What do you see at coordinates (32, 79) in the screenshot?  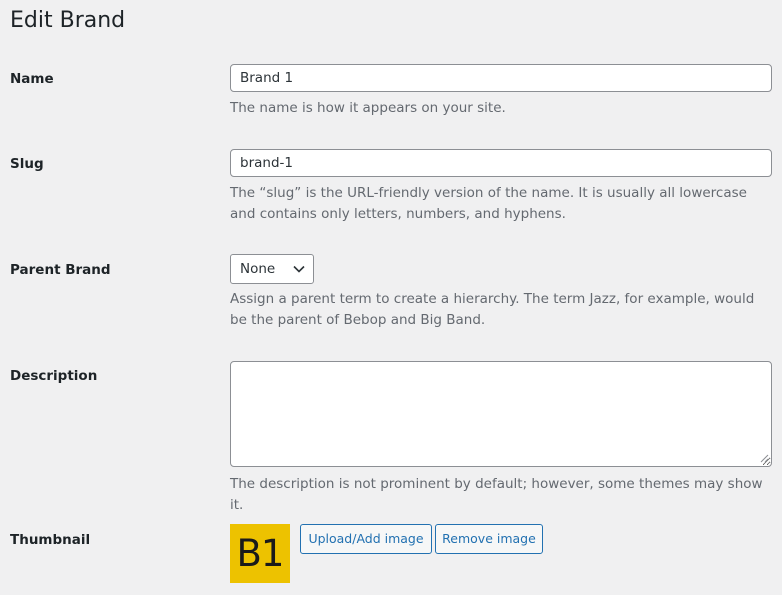 I see `name-label: Name` at bounding box center [32, 79].